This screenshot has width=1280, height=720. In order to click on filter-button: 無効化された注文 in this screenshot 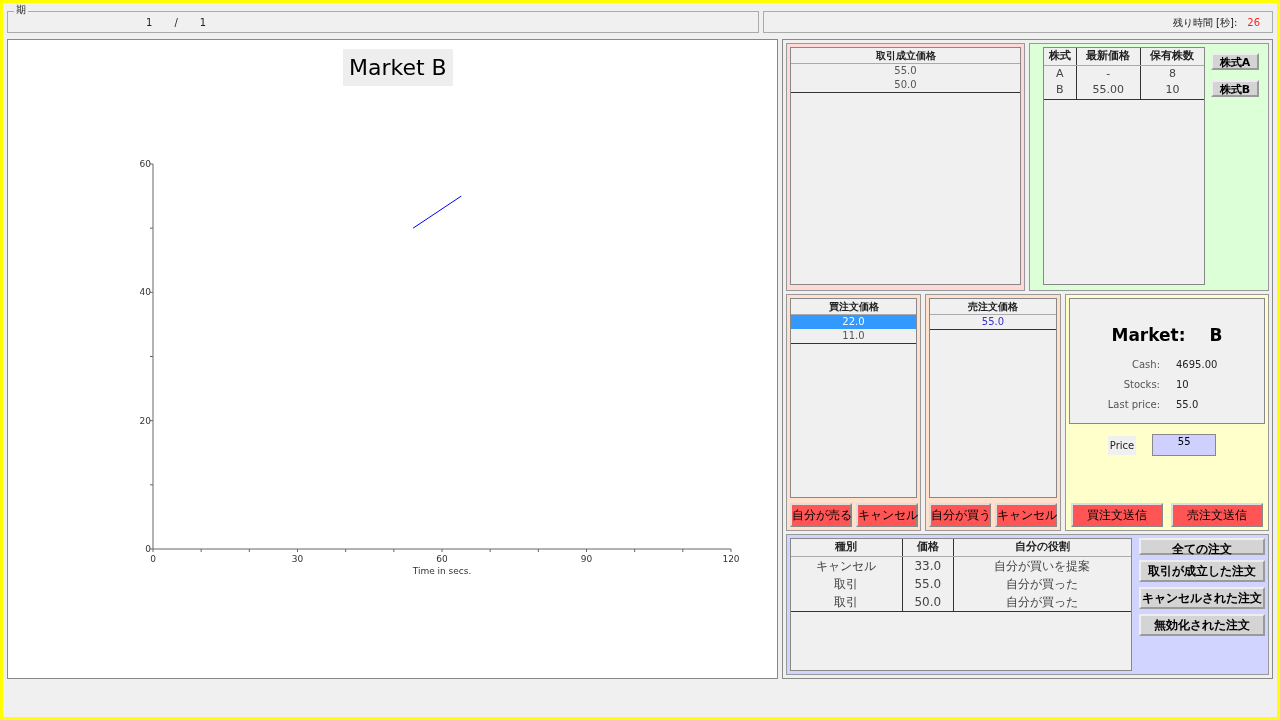, I will do `click(1202, 625)`.